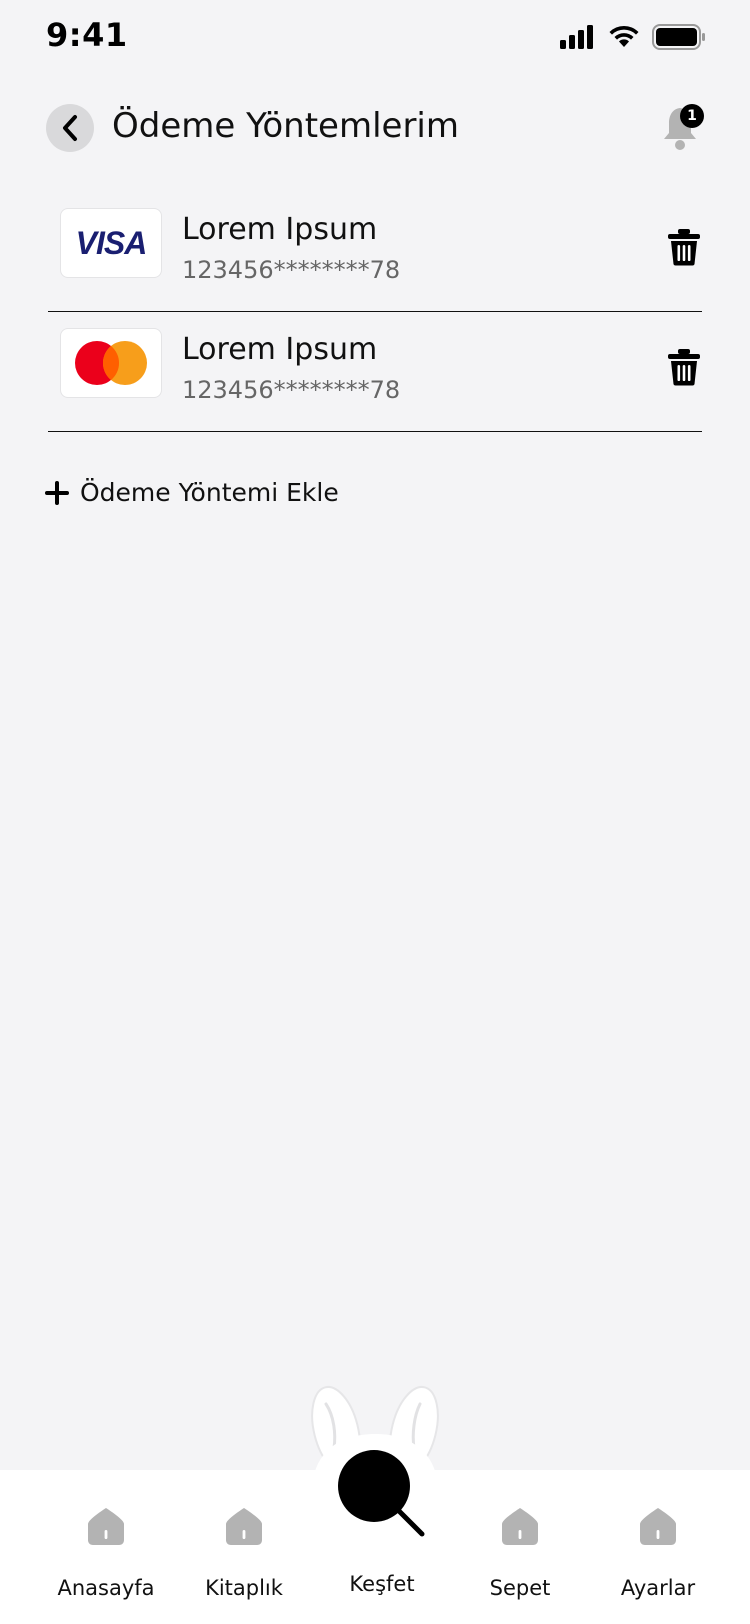  Describe the element at coordinates (87, 35) in the screenshot. I see `status-time: 9:41` at that location.